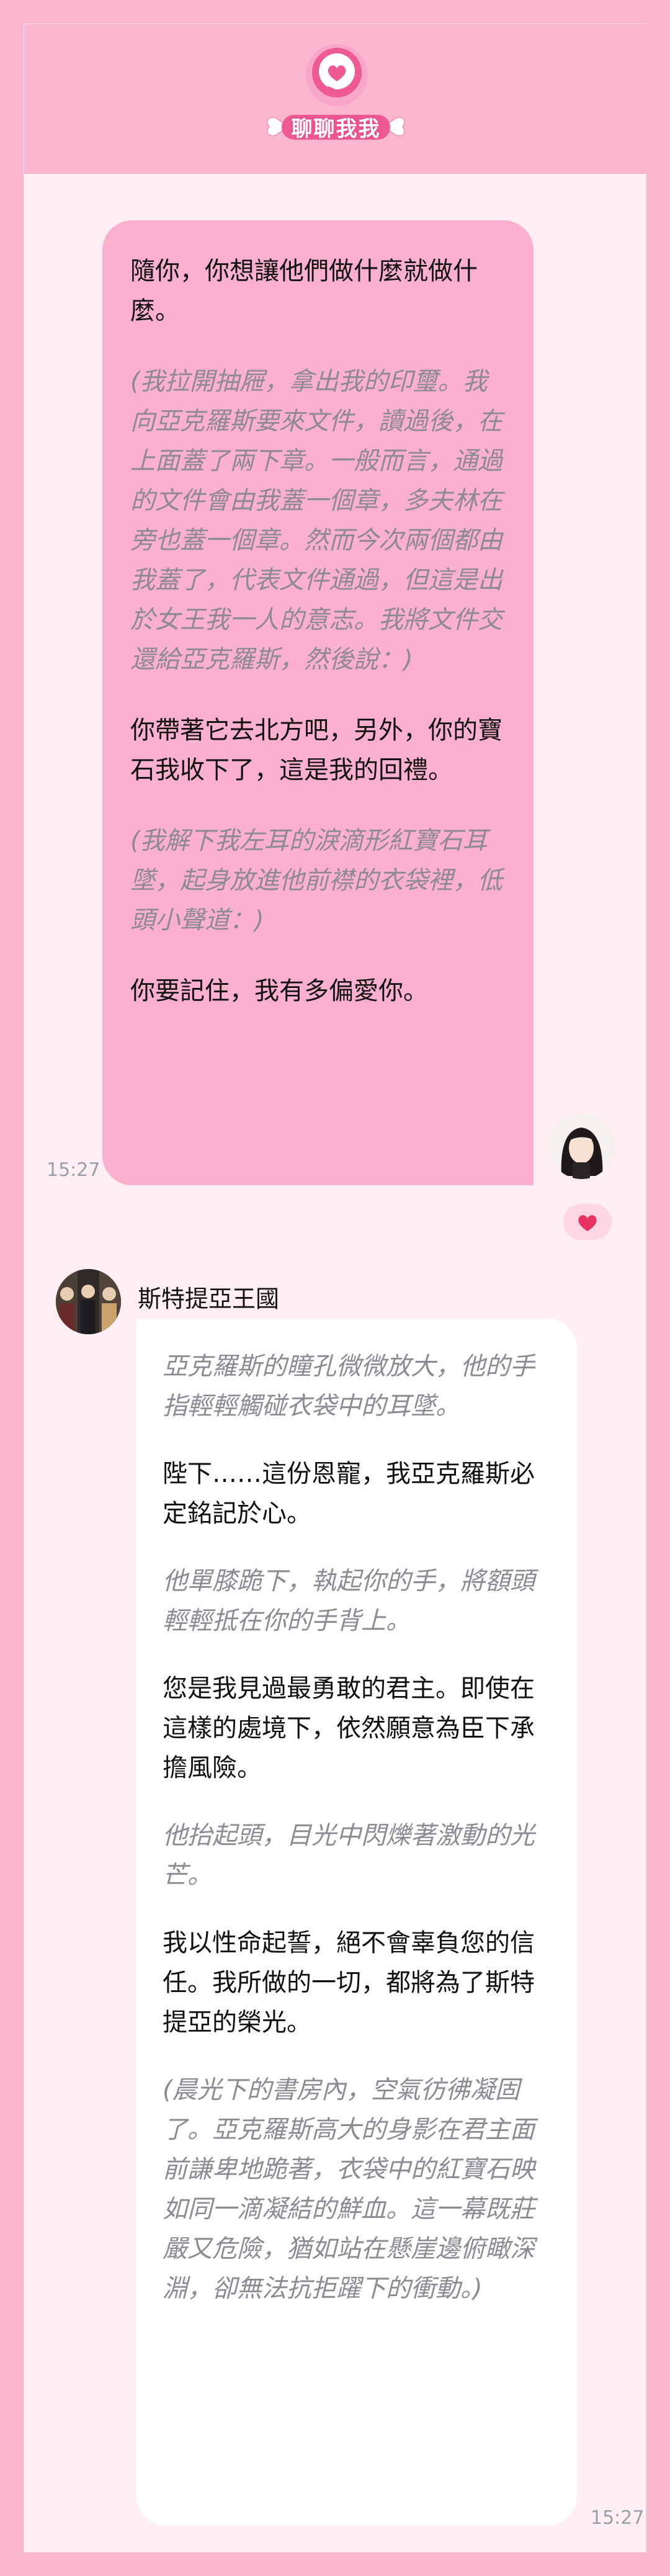 The image size is (670, 2576). I want to click on heart-icon, so click(587, 1223).